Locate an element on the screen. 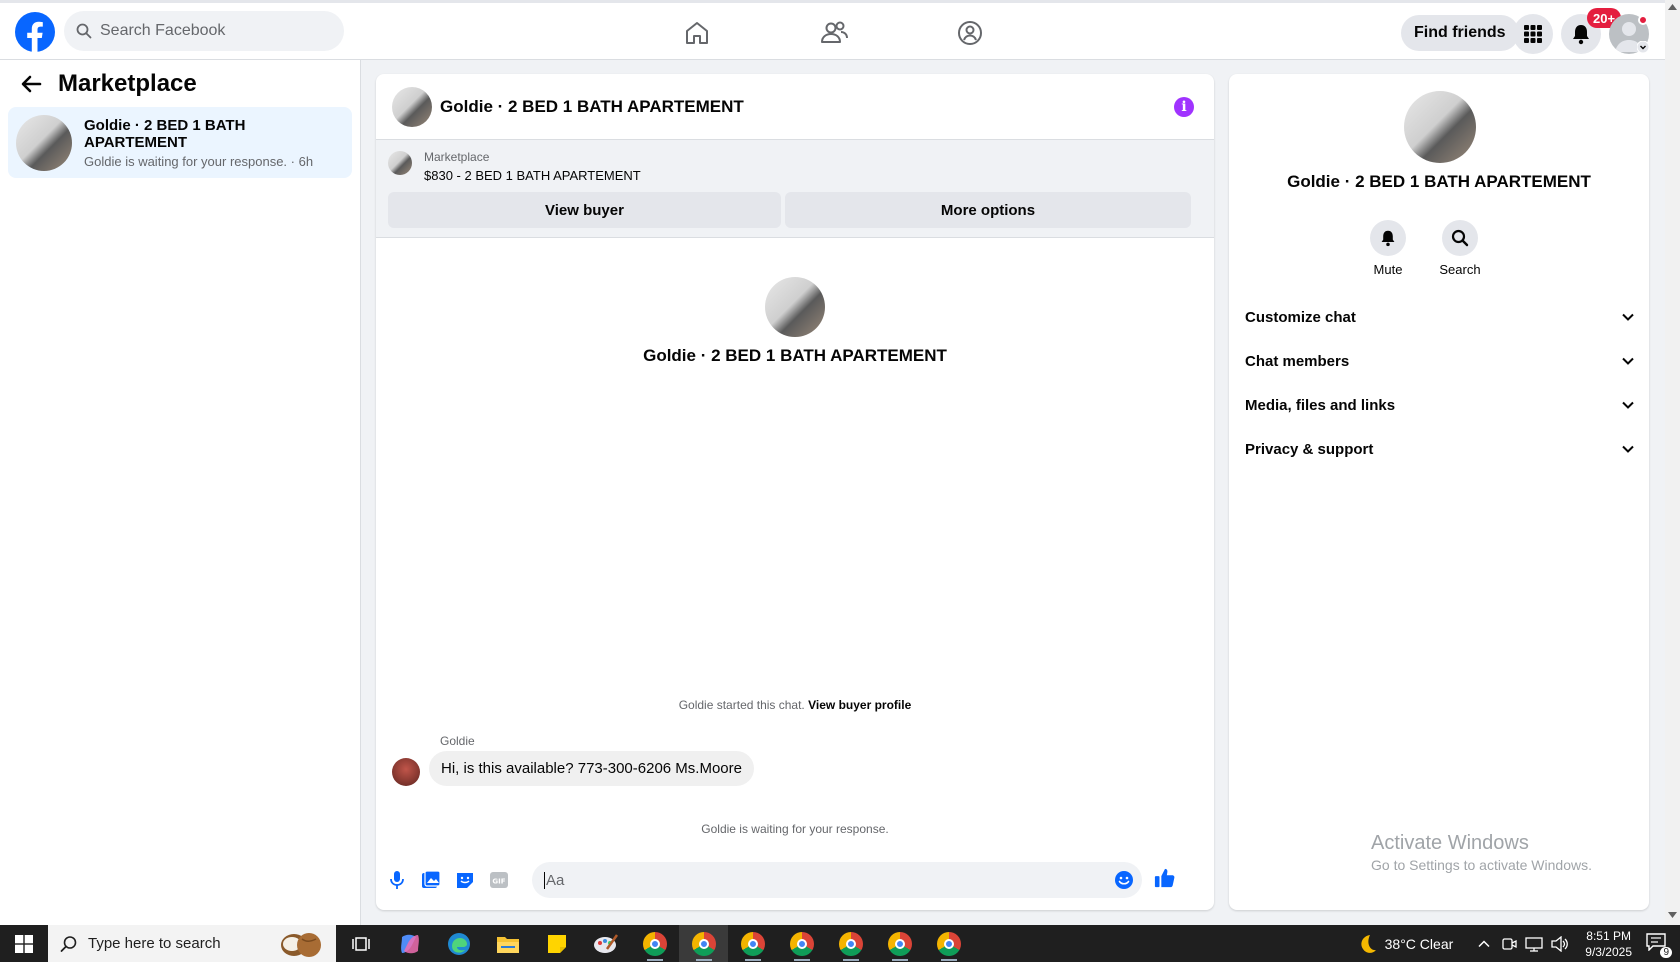 This screenshot has width=1680, height=962. system-tray: 38°C Clear 8:51 PM 9/3/2025 9 is located at coordinates (1517, 943).